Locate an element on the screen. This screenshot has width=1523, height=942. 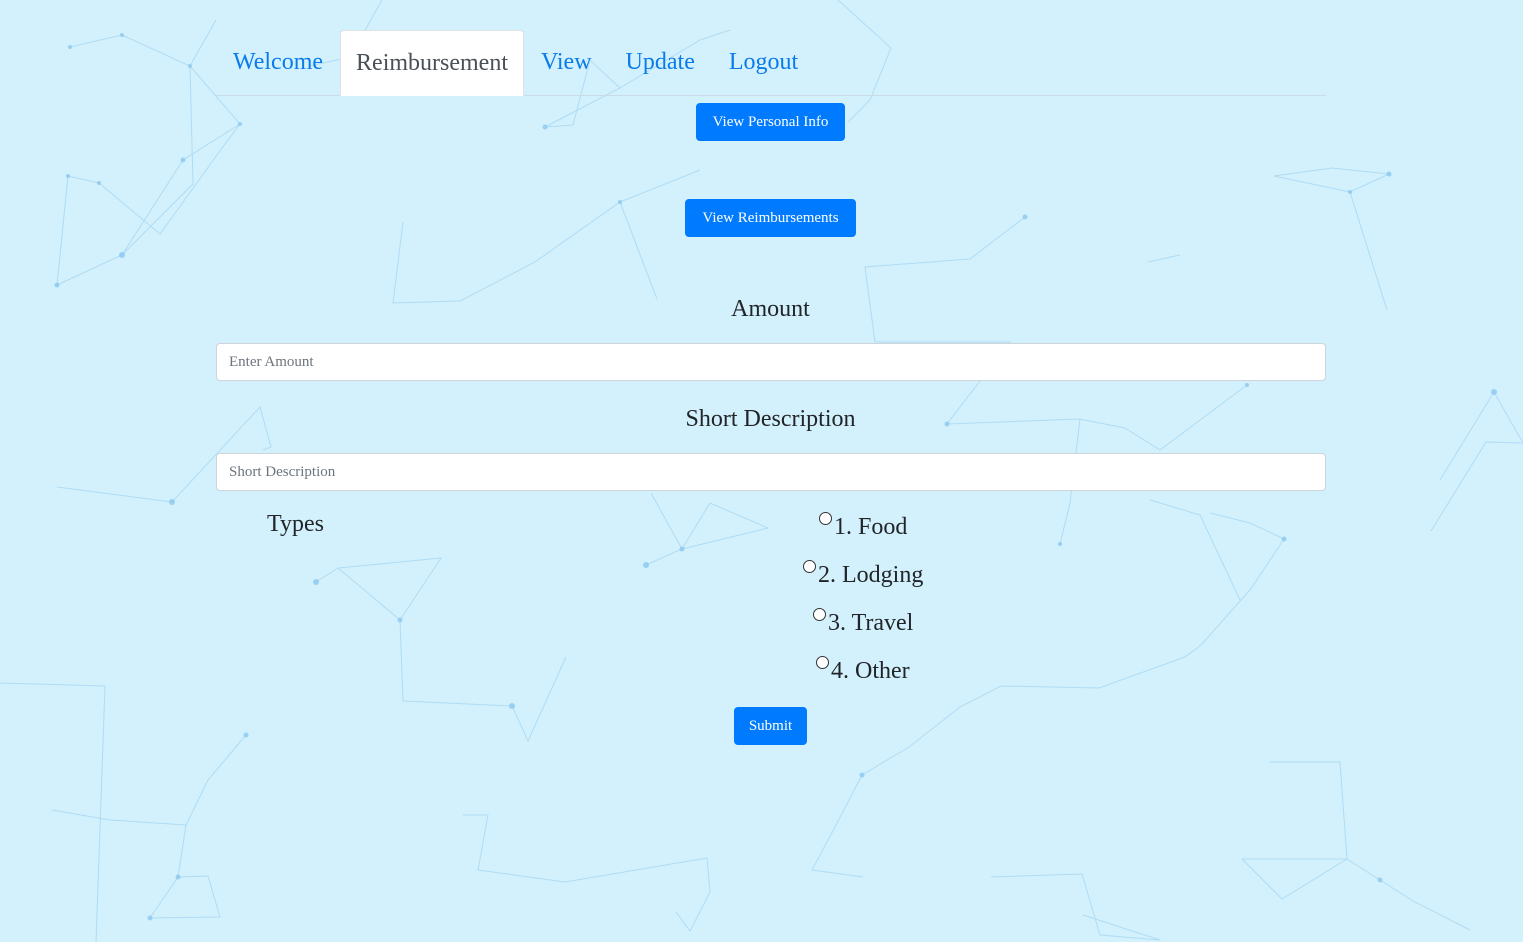
nav-tabs: Welcome Reimbursement View Update Logout is located at coordinates (771, 62).